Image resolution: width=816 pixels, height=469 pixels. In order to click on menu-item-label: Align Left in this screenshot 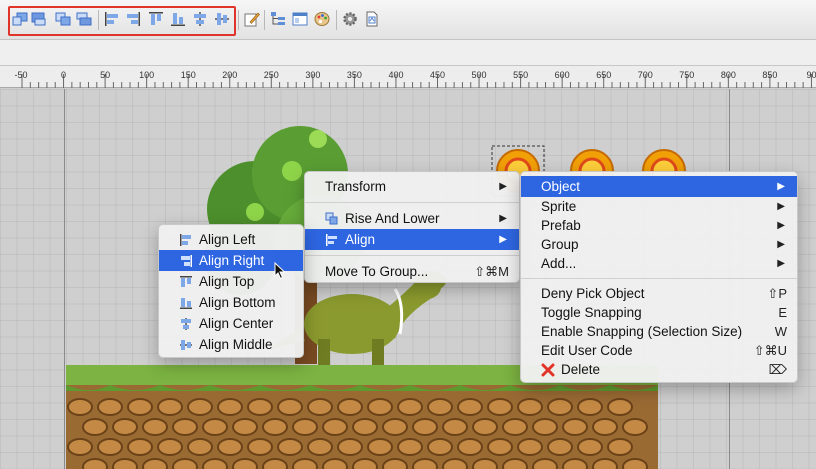, I will do `click(227, 239)`.